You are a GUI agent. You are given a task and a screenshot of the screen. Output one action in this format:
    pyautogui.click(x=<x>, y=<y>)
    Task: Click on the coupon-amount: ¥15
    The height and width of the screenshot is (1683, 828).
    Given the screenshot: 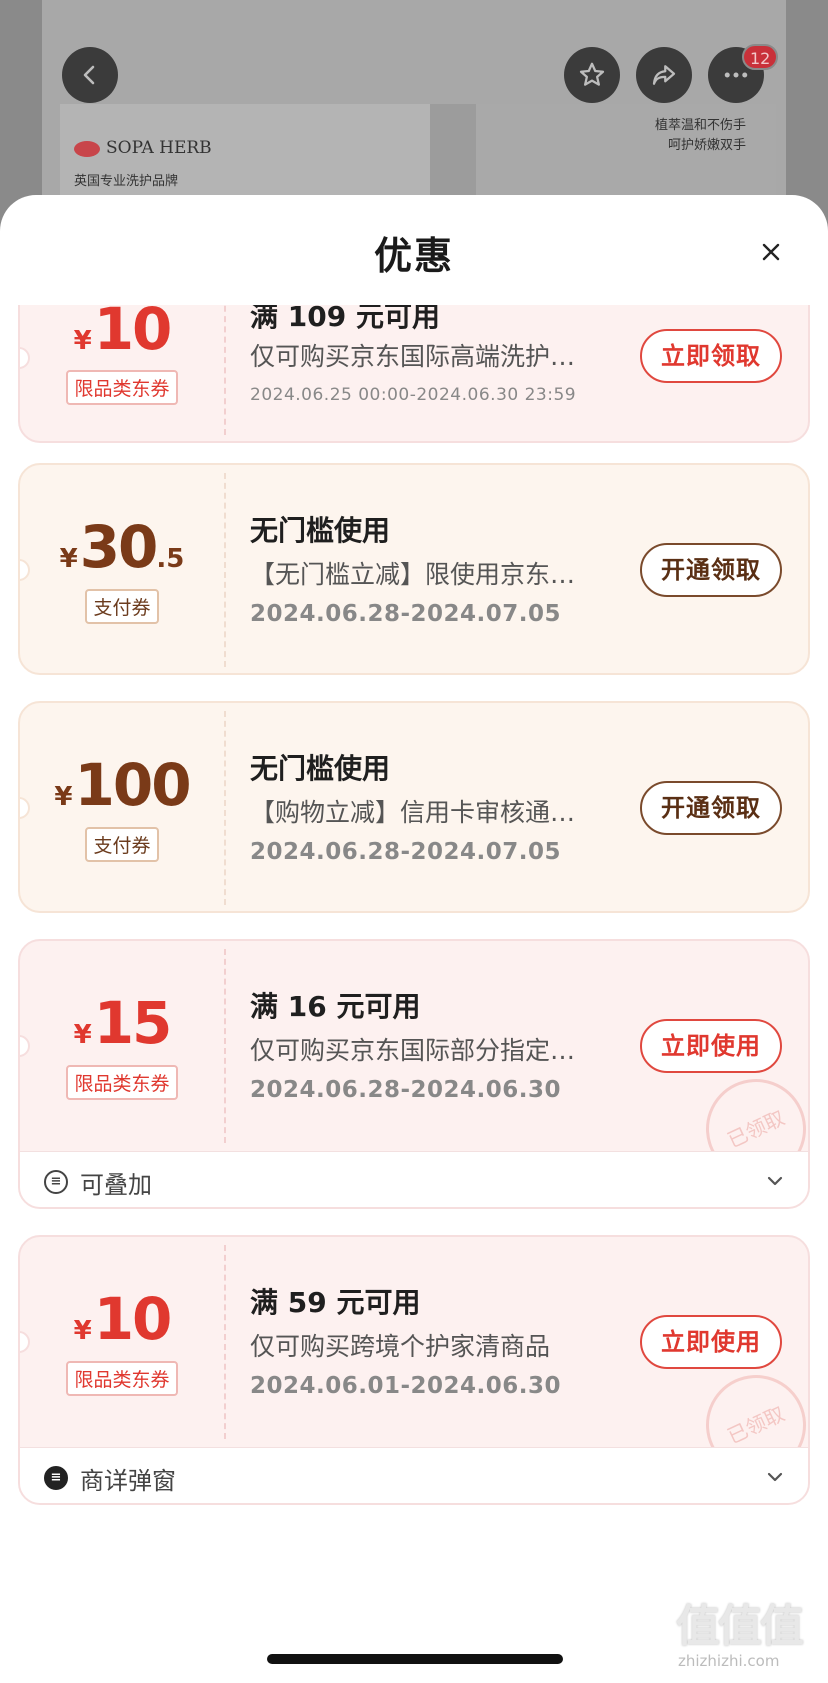 What is the action you would take?
    pyautogui.click(x=122, y=1023)
    